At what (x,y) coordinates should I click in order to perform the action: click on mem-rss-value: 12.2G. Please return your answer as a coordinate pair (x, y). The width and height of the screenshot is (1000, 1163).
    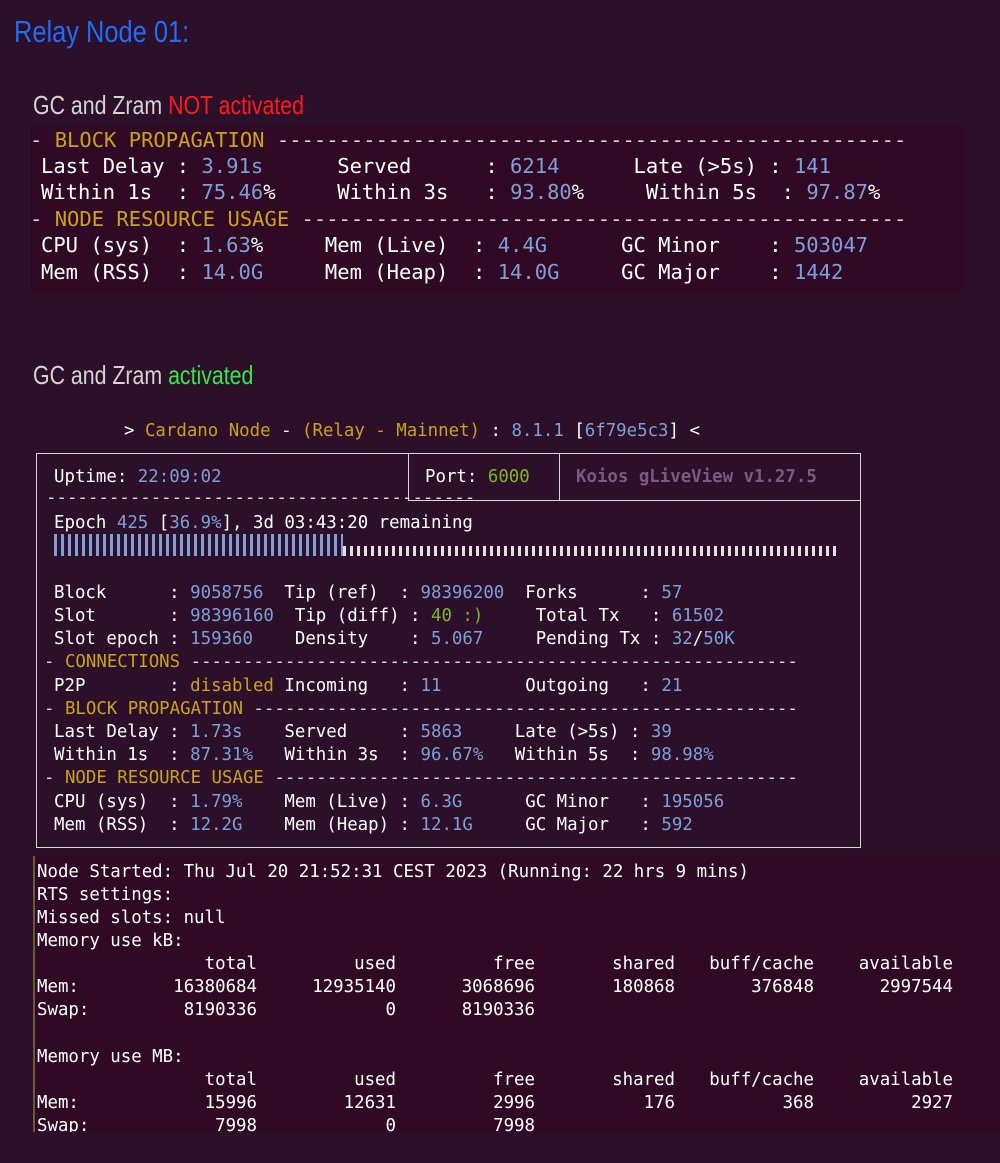
    Looking at the image, I should click on (216, 825).